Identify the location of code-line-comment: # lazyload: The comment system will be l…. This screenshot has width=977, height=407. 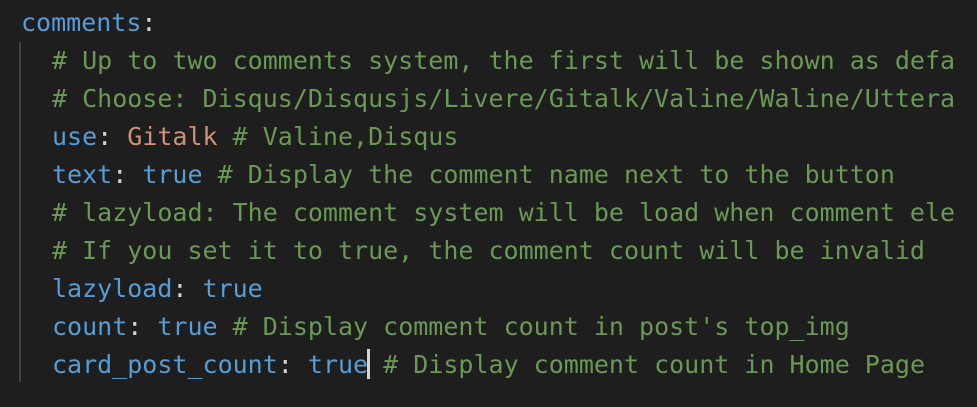
(503, 213).